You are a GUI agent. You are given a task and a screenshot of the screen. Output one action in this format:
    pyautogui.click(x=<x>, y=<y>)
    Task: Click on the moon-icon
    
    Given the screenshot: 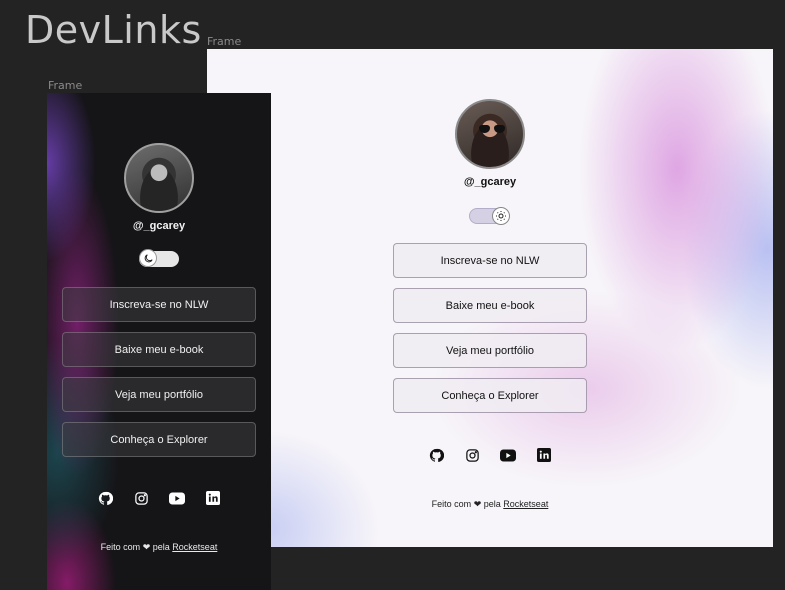 What is the action you would take?
    pyautogui.click(x=148, y=258)
    